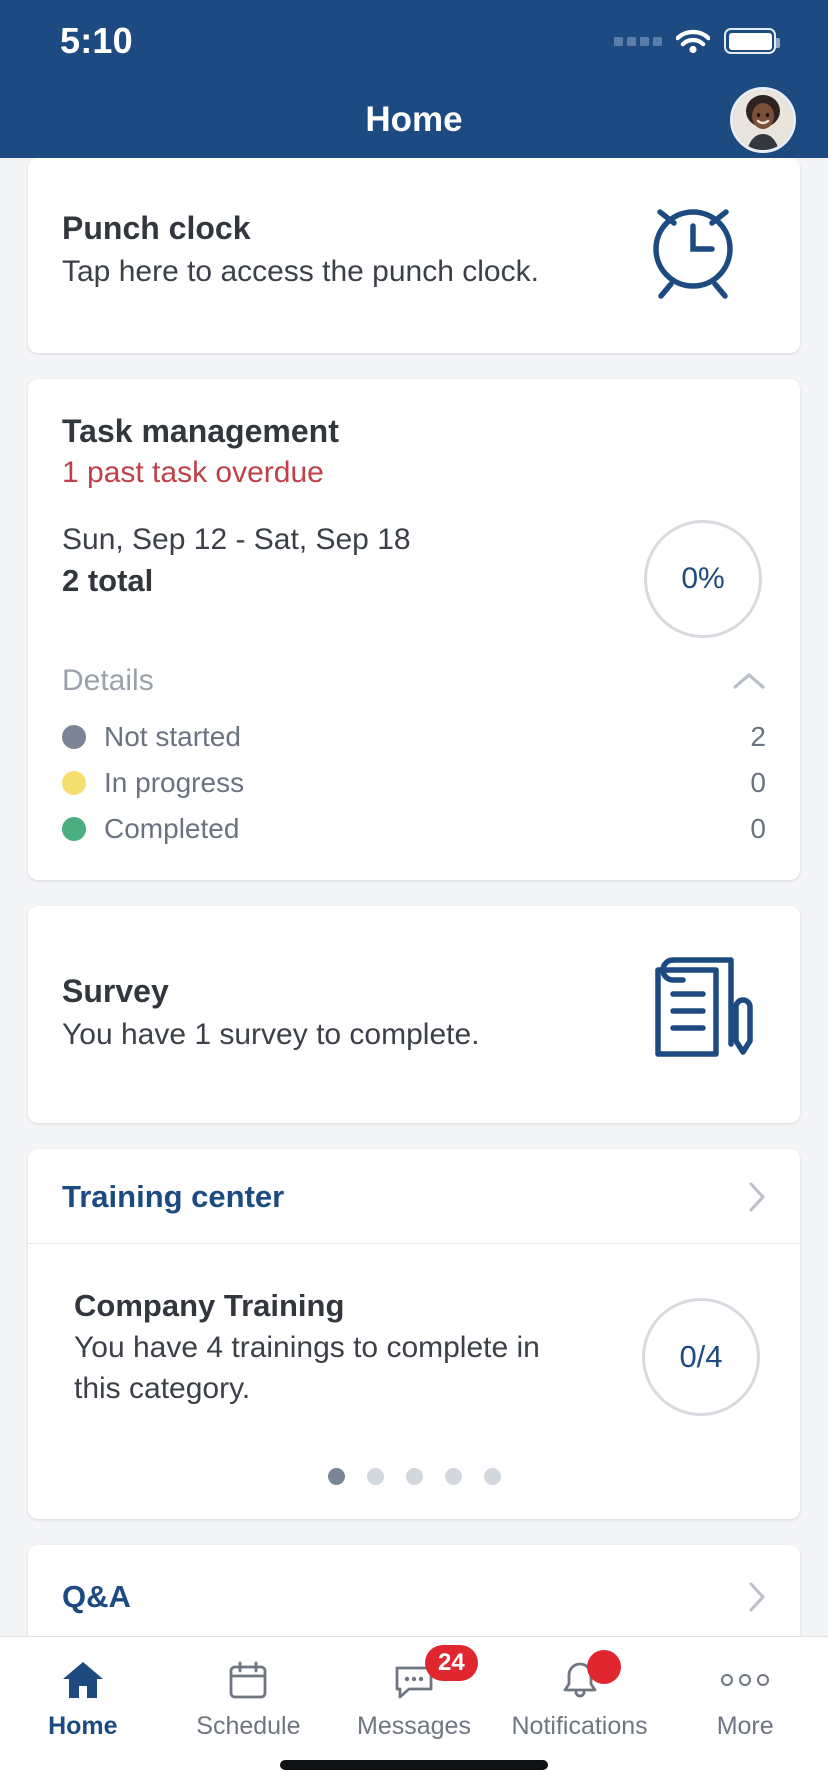 Image resolution: width=828 pixels, height=1792 pixels. Describe the element at coordinates (579, 1726) in the screenshot. I see `tab-label-notifications: Notifications` at that location.